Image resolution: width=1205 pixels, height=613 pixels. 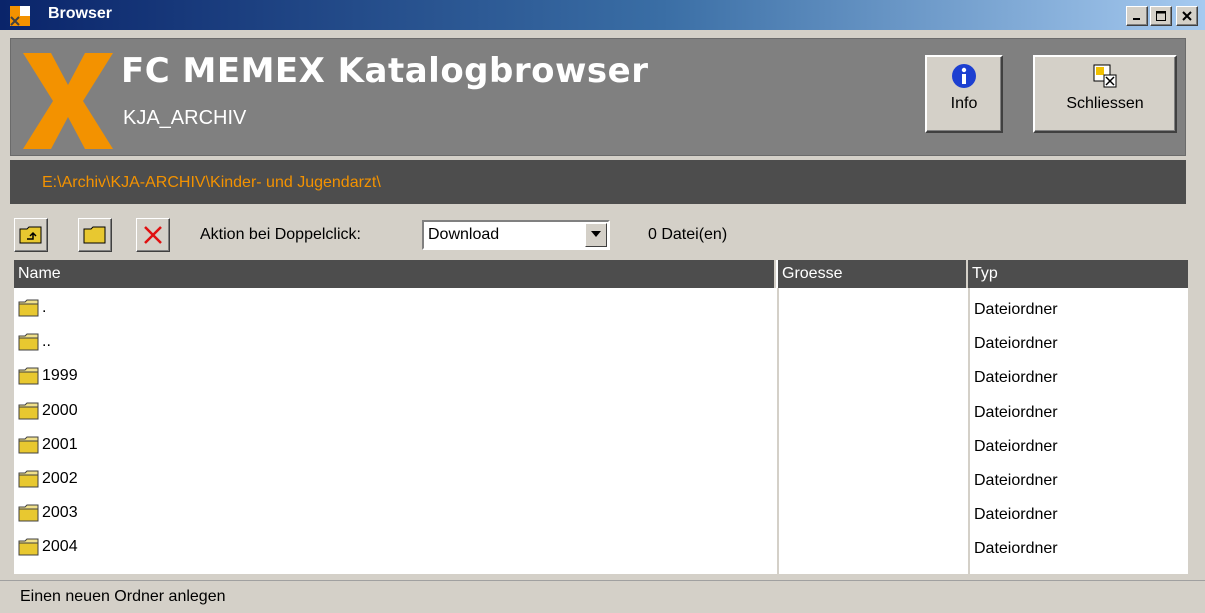 What do you see at coordinates (601, 548) in the screenshot?
I see `table-row: 2004 Dateiordner` at bounding box center [601, 548].